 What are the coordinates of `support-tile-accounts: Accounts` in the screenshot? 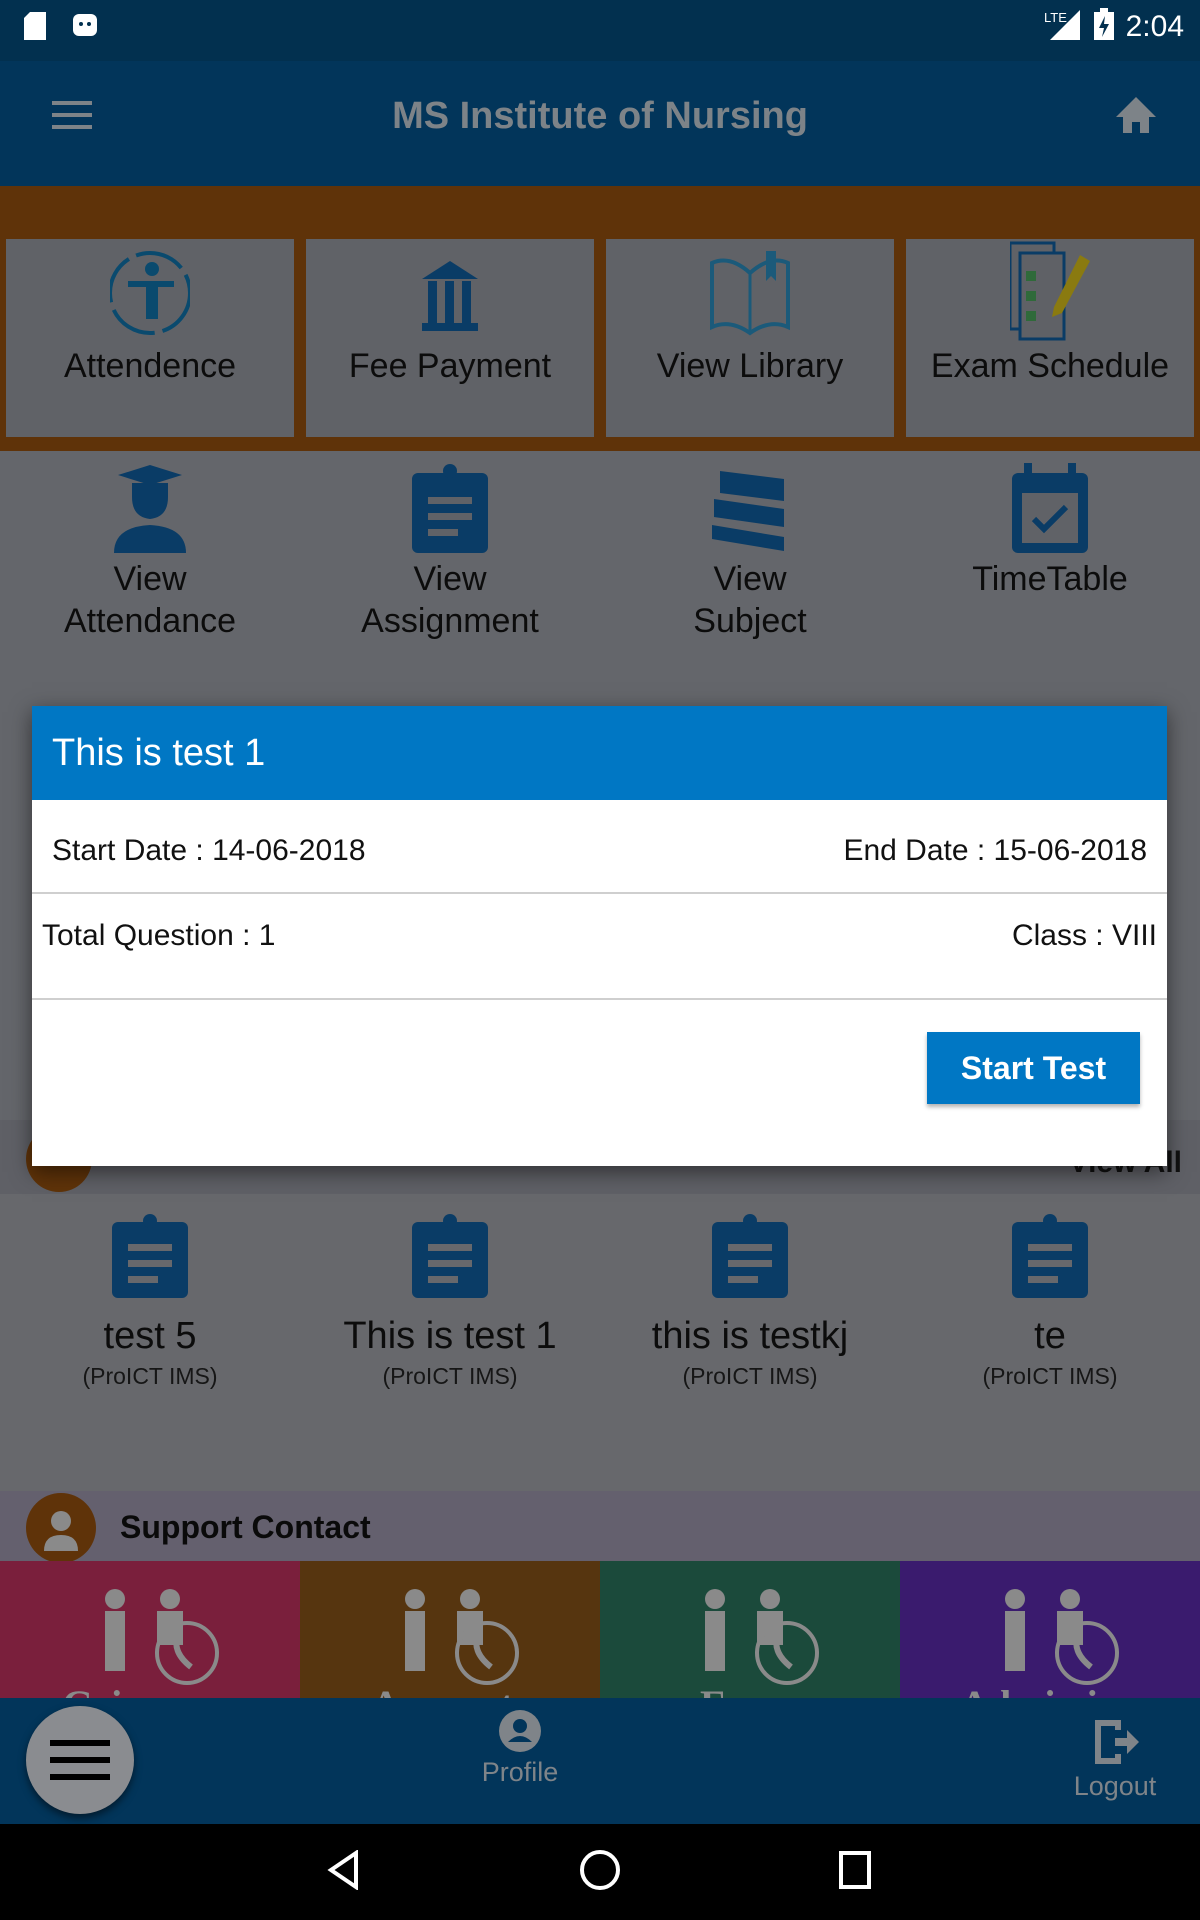 It's located at (450, 1629).